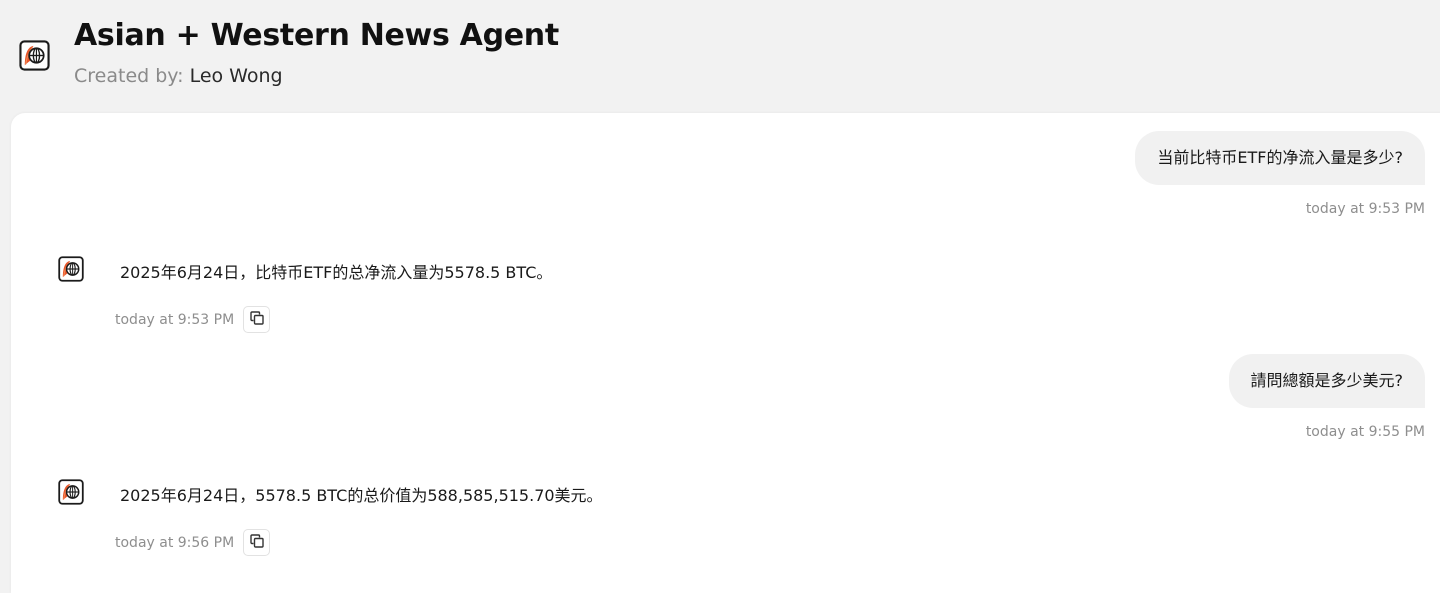 The image size is (1440, 593). What do you see at coordinates (1326, 381) in the screenshot?
I see `user-message-bubble: 請問總額是多少美元?` at bounding box center [1326, 381].